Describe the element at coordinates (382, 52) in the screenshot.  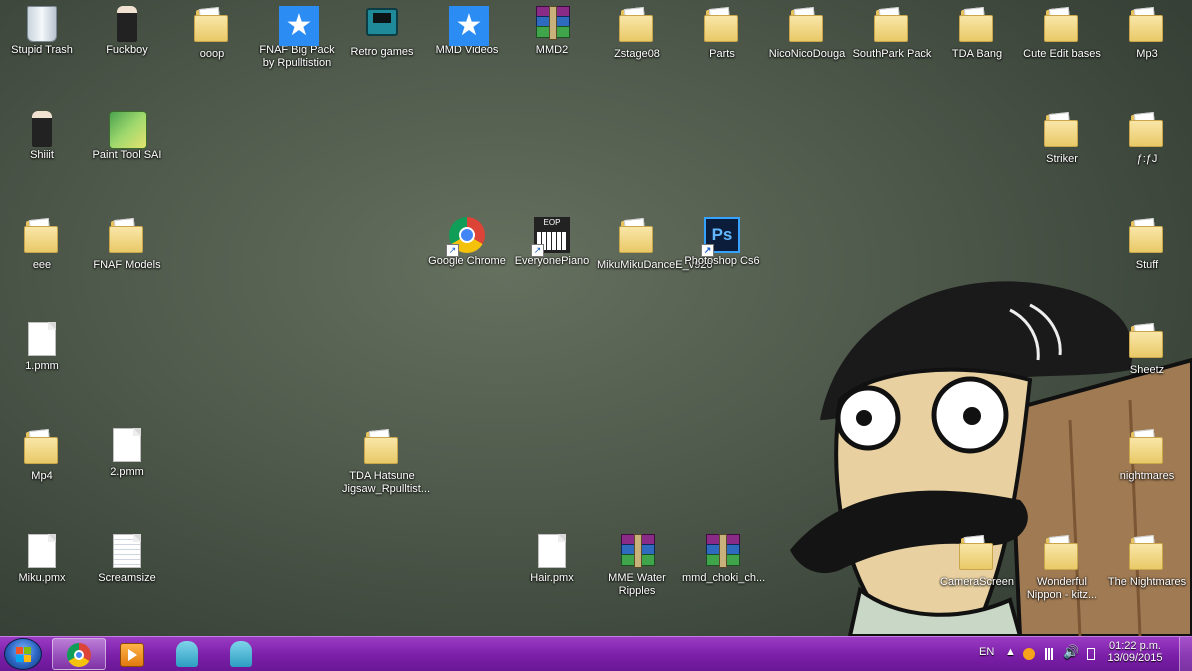
I see `desktop-icon-label: Retro games` at that location.